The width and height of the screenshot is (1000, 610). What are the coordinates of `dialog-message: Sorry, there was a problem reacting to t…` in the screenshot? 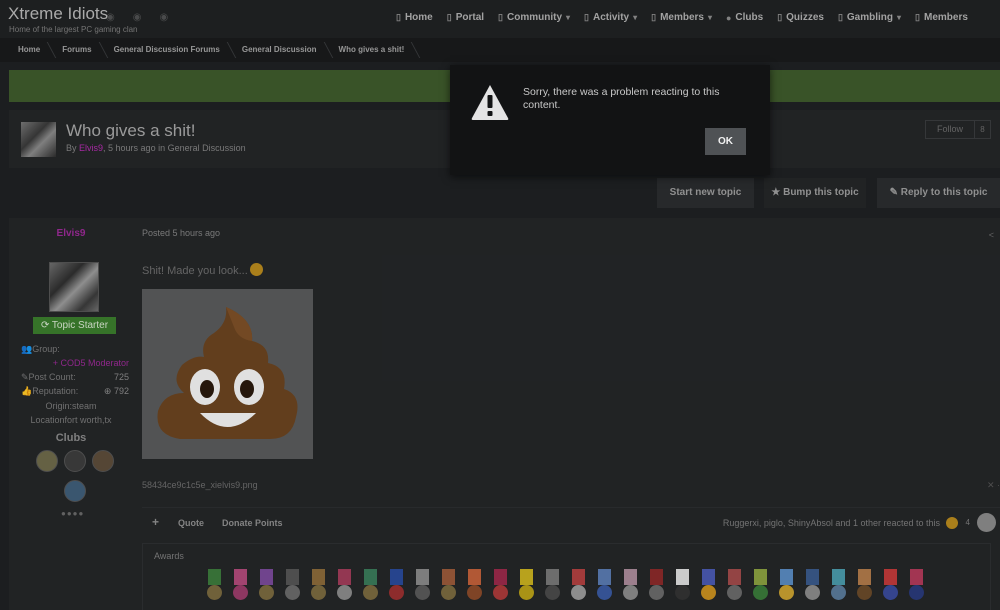 It's located at (621, 98).